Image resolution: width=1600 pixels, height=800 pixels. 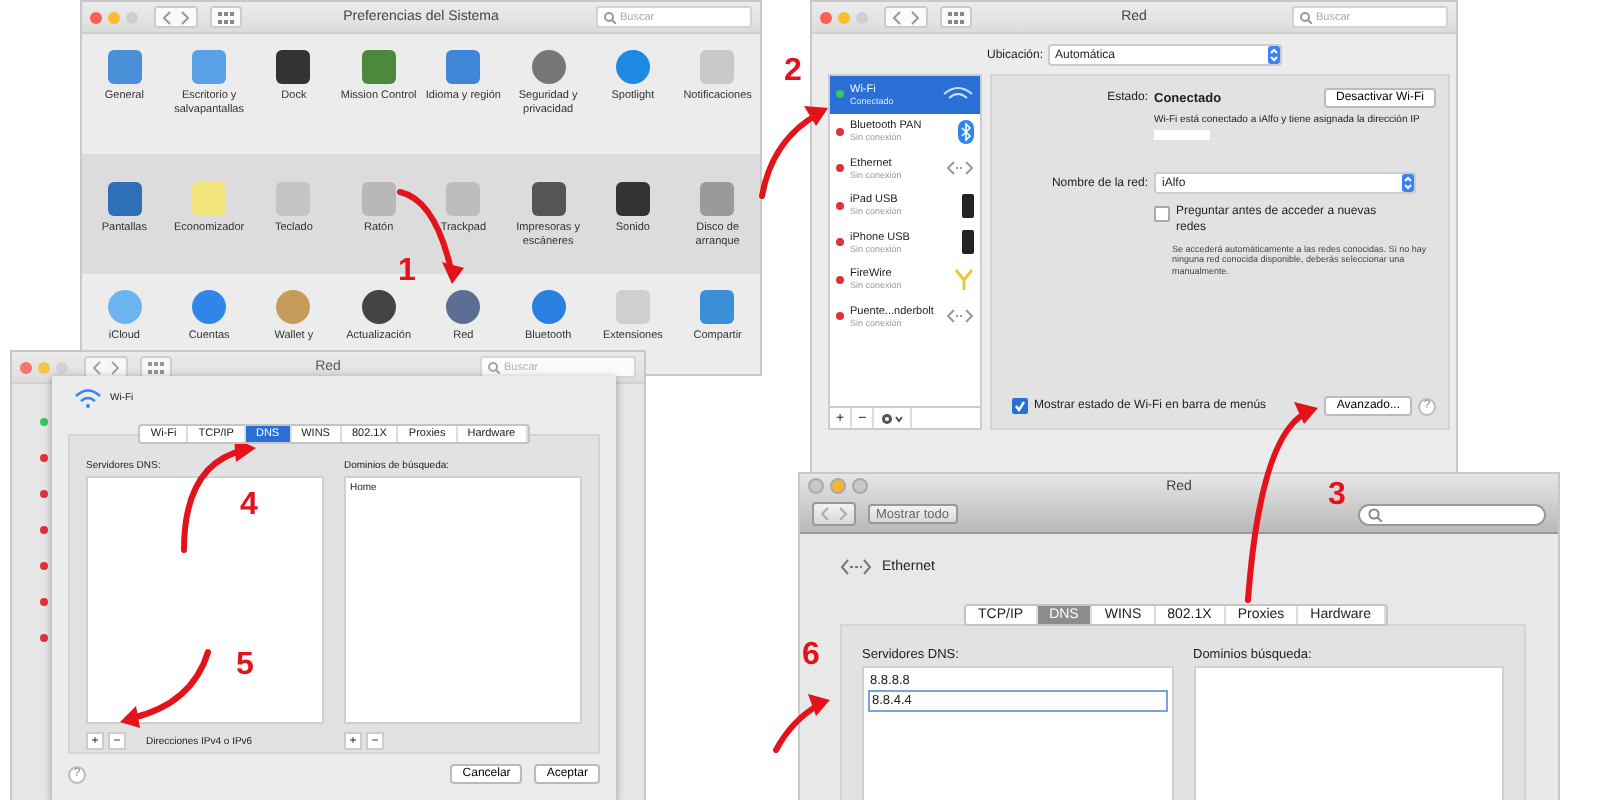 I want to click on firewire-icon, so click(x=964, y=279).